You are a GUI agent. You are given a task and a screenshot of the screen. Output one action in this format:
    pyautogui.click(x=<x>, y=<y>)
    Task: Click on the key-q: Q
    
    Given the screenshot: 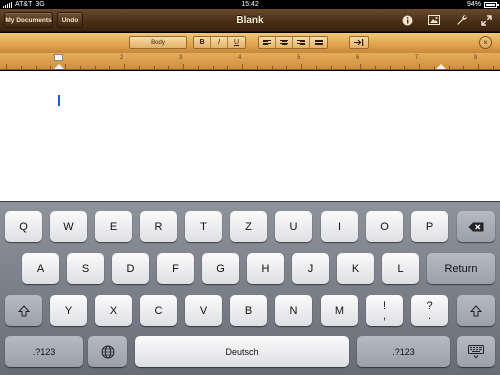 What is the action you would take?
    pyautogui.click(x=23, y=226)
    